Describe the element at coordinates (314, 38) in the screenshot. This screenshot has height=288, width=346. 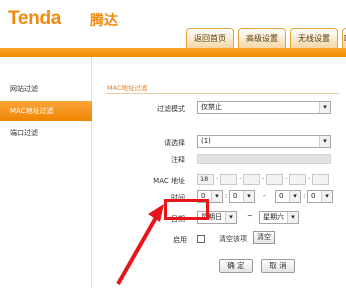
I see `tab-wireless: 无线设置` at that location.